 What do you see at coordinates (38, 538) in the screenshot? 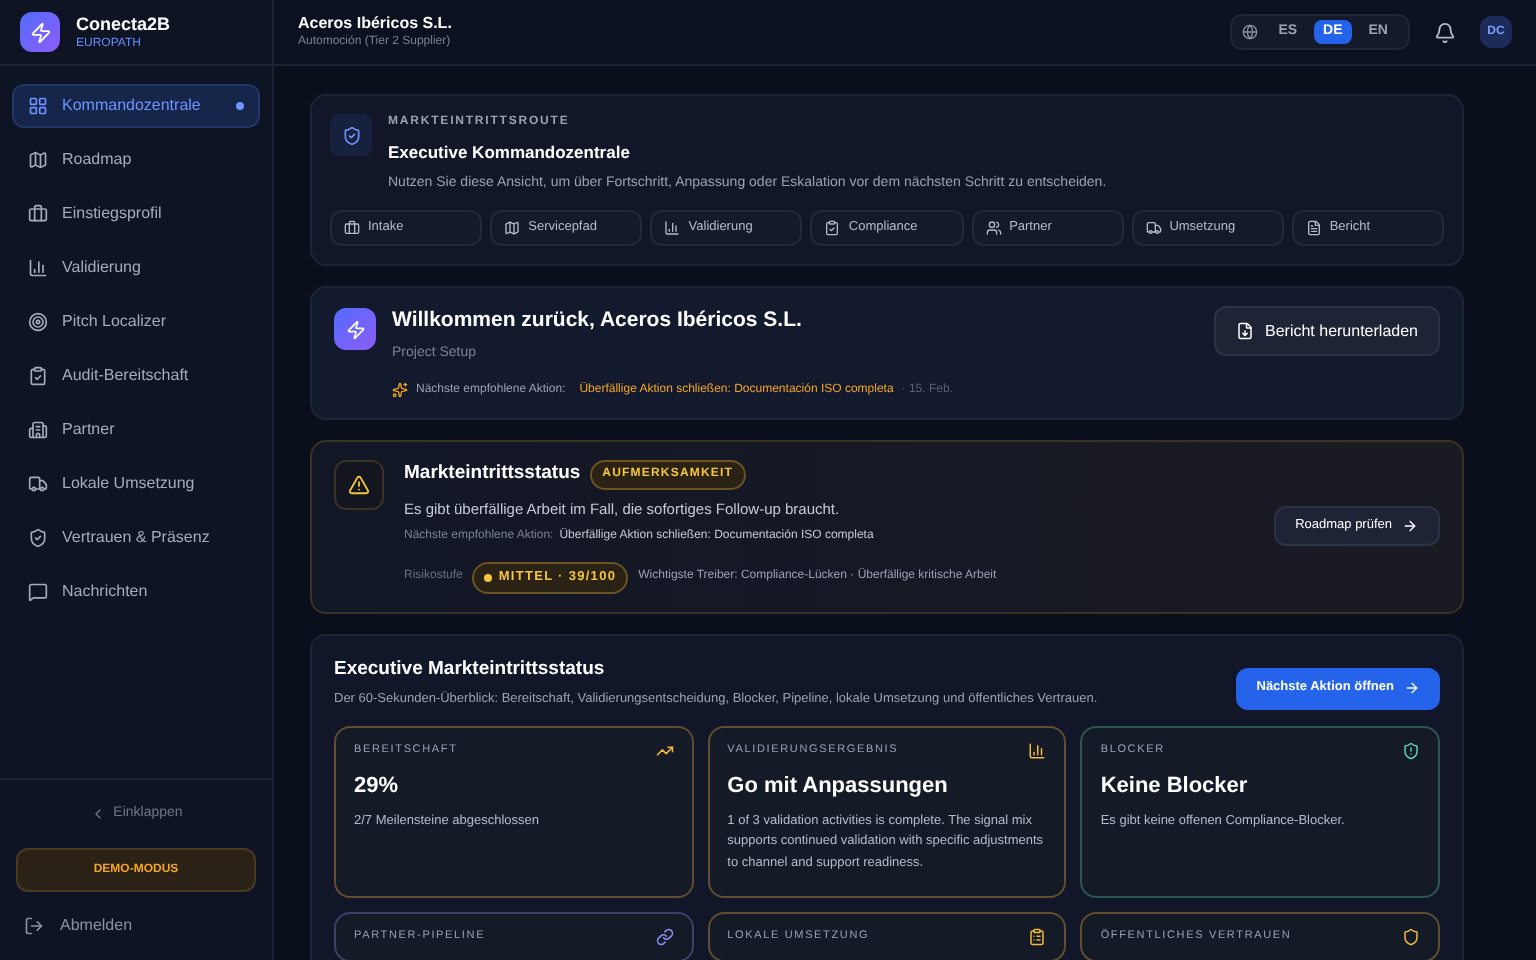
I see `shield-check-icon` at bounding box center [38, 538].